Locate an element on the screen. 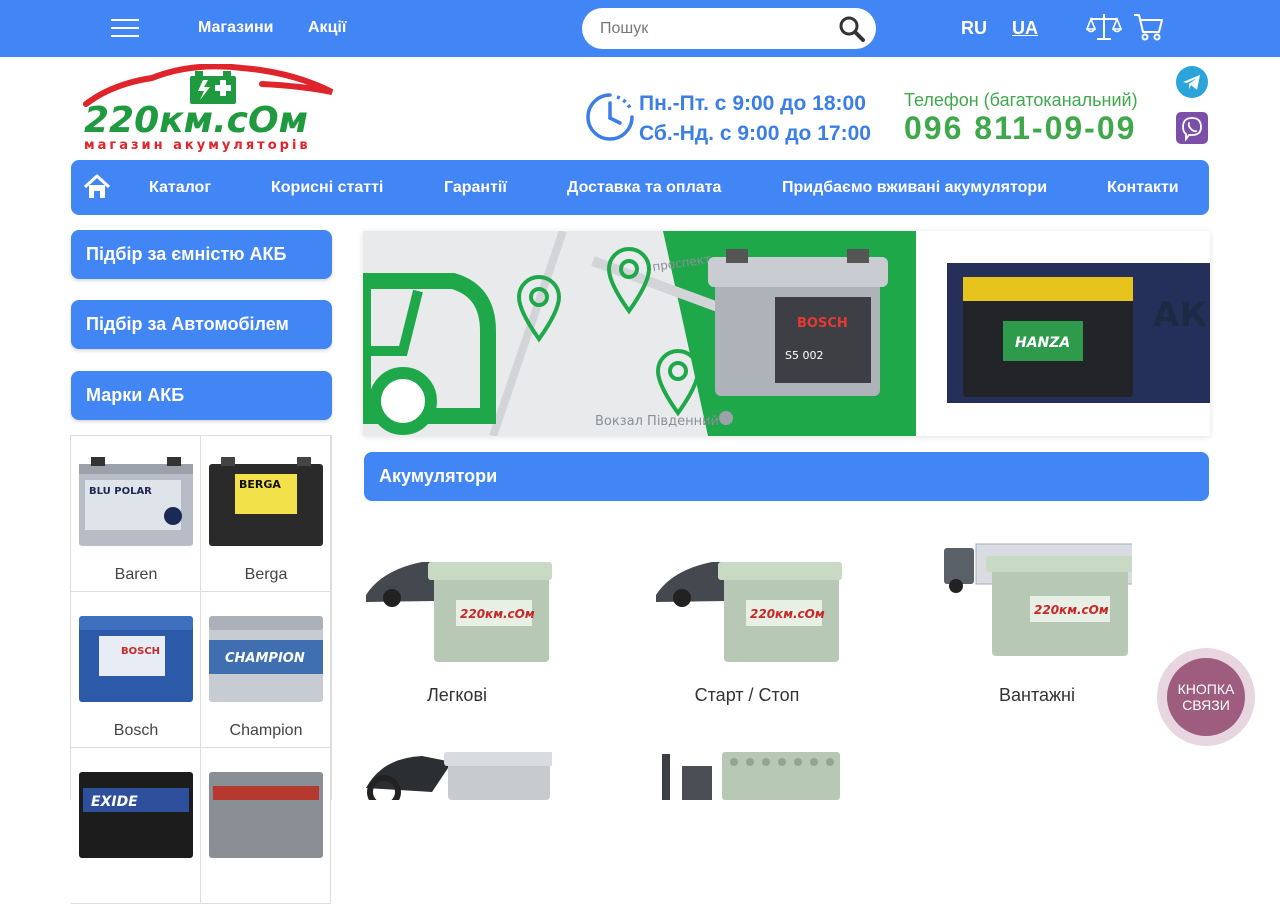 This screenshot has width=1280, height=904. lang-ua: UA is located at coordinates (1025, 28).